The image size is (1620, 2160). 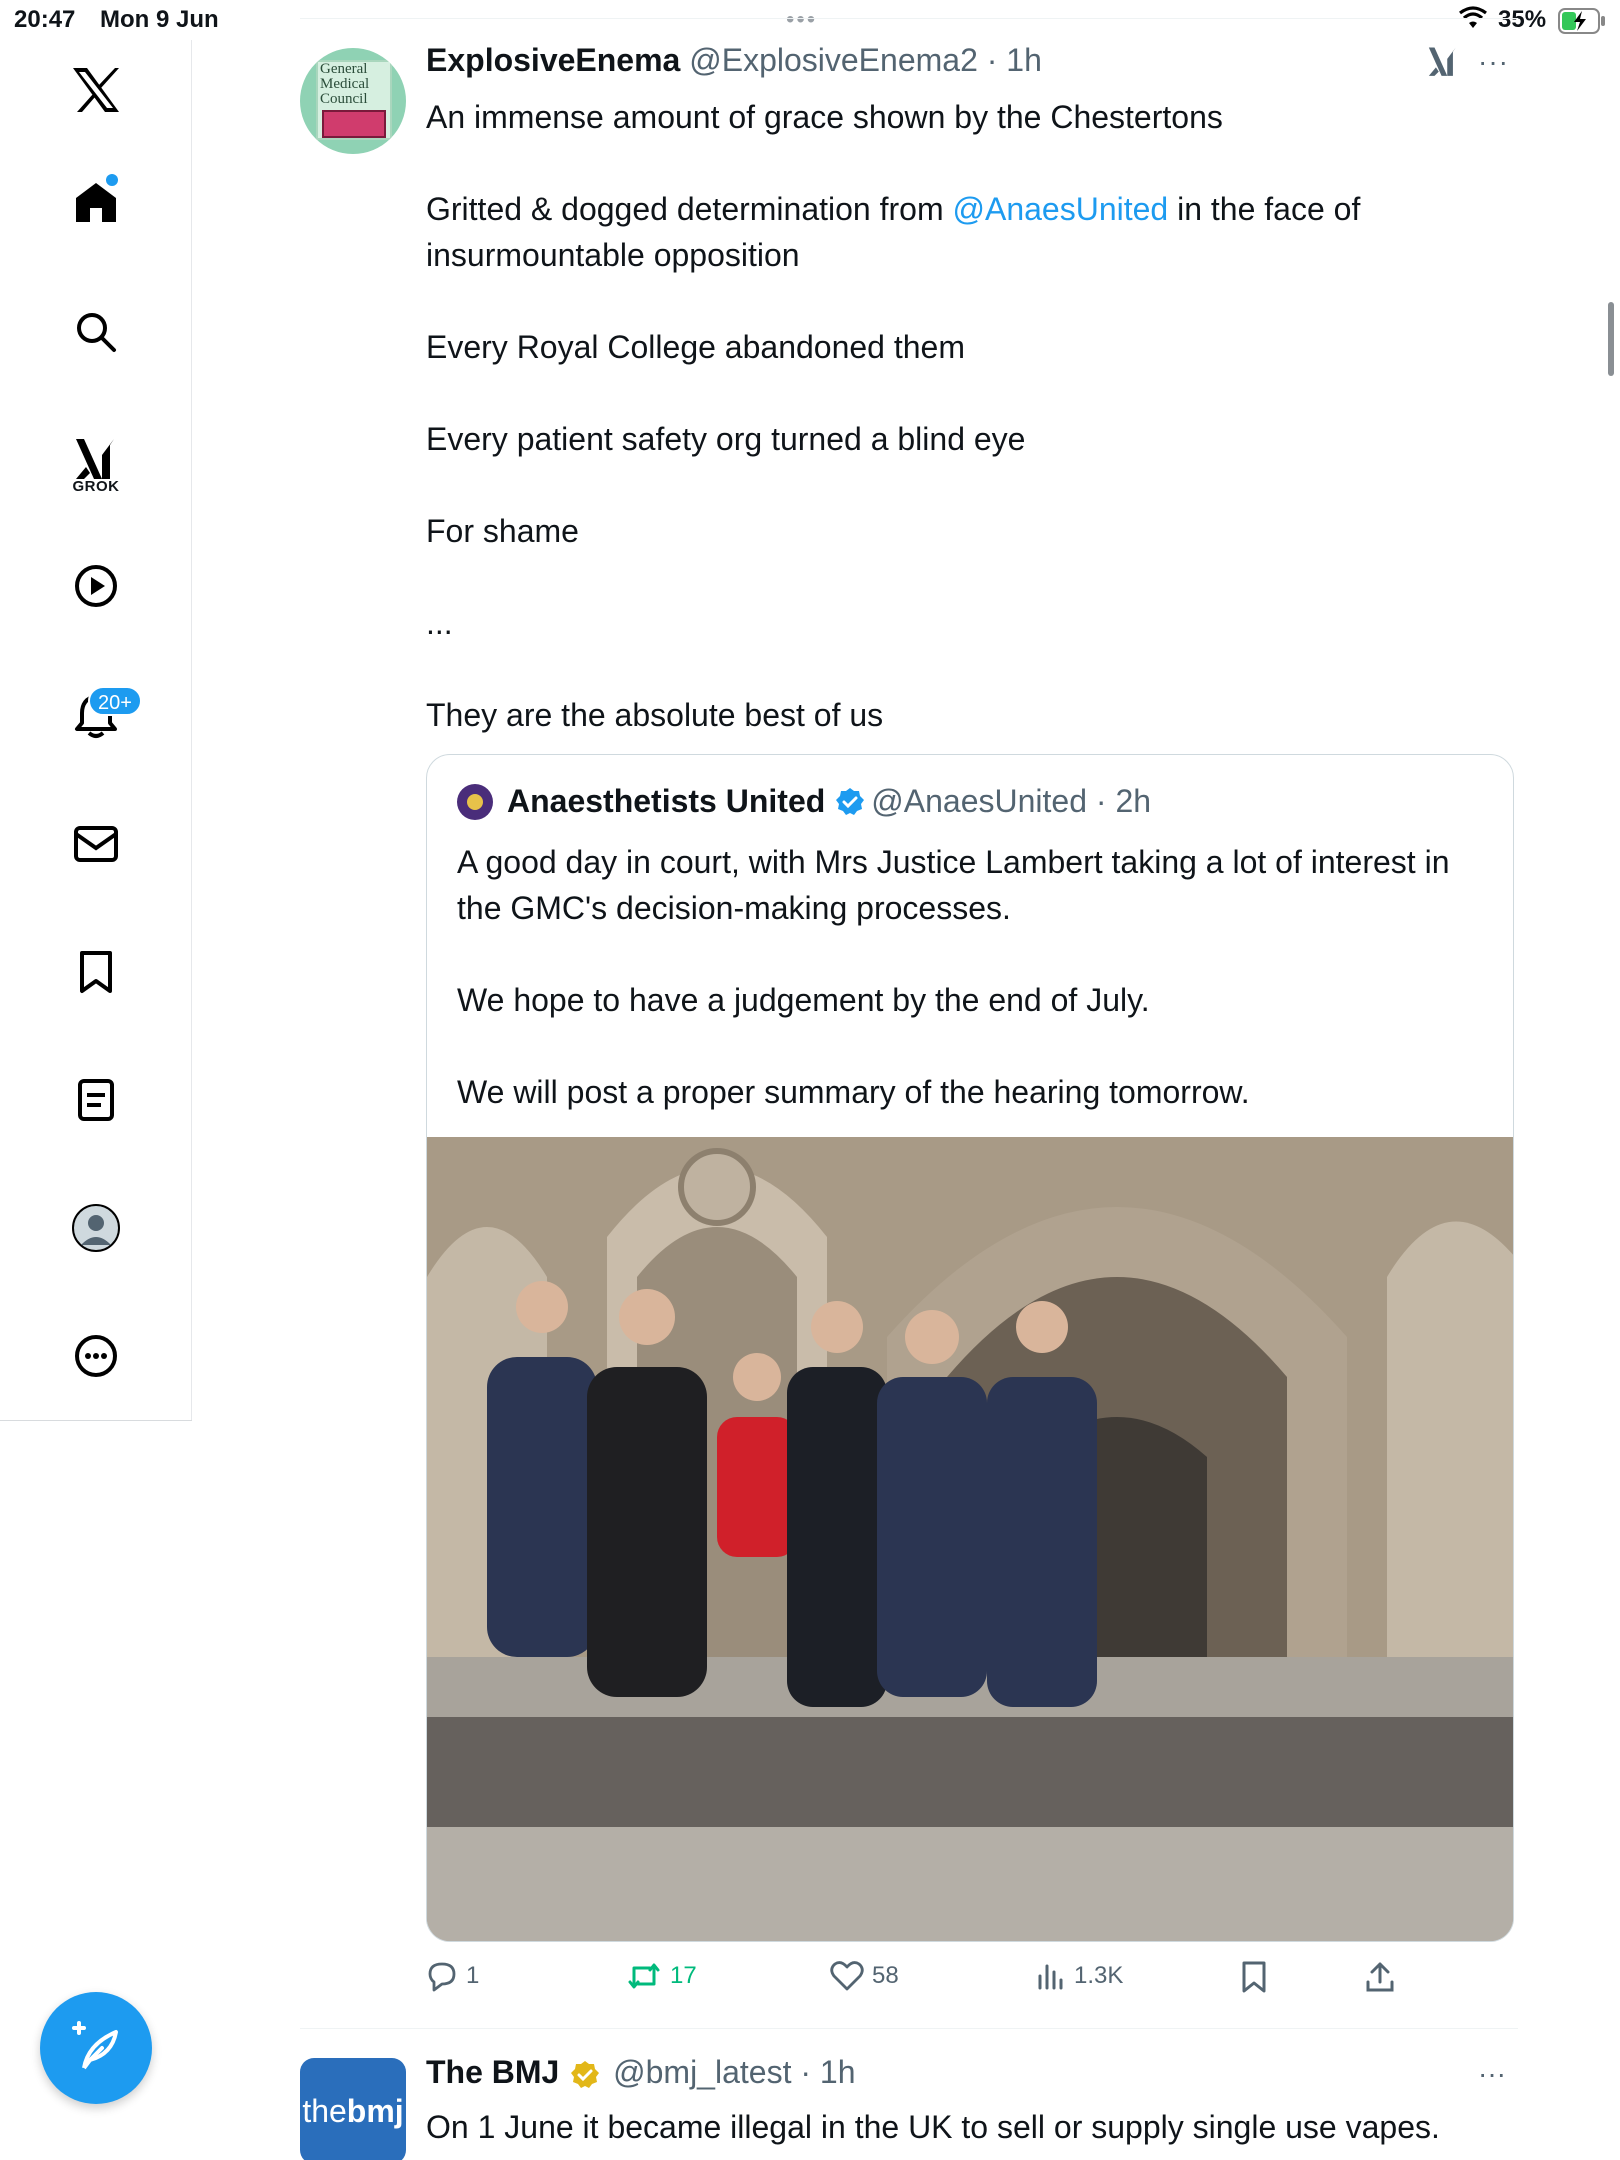 What do you see at coordinates (96, 586) in the screenshot?
I see `video-icon` at bounding box center [96, 586].